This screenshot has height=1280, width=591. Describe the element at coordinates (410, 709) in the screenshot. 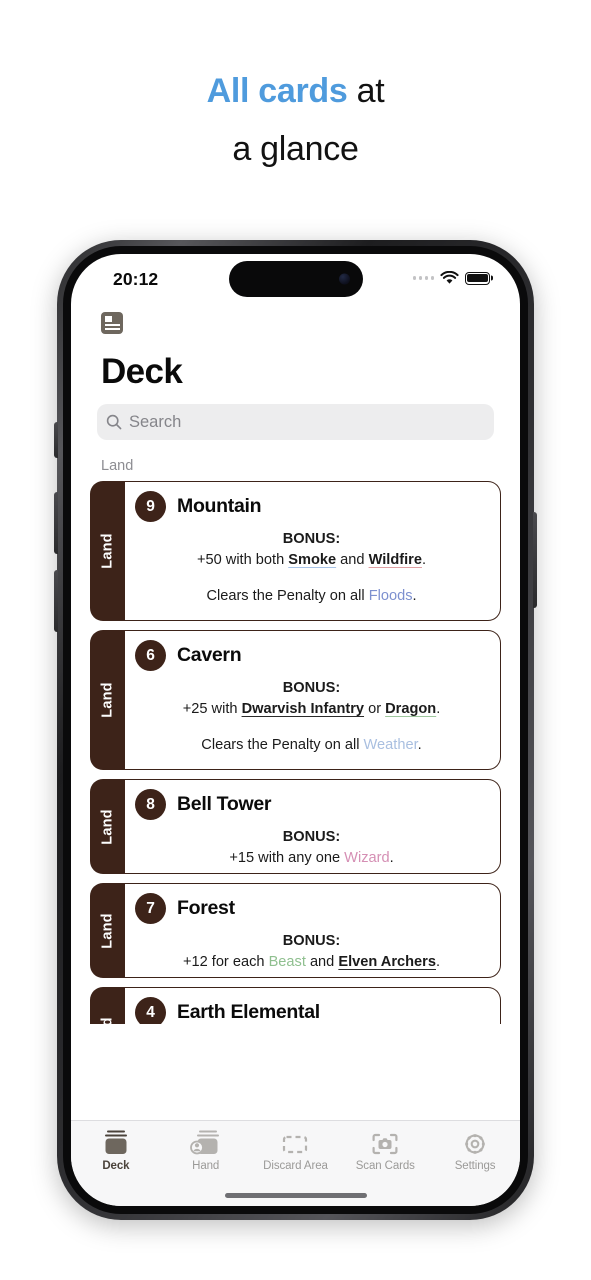

I see `bonus-token-dragon: Dragon` at that location.